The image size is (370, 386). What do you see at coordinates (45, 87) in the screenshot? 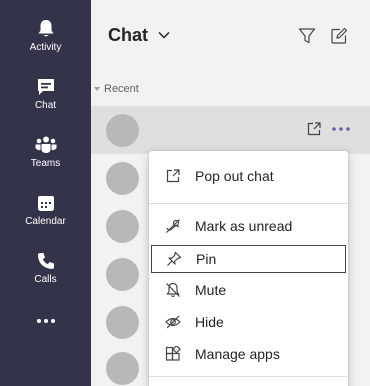
I see `chat-icon` at bounding box center [45, 87].